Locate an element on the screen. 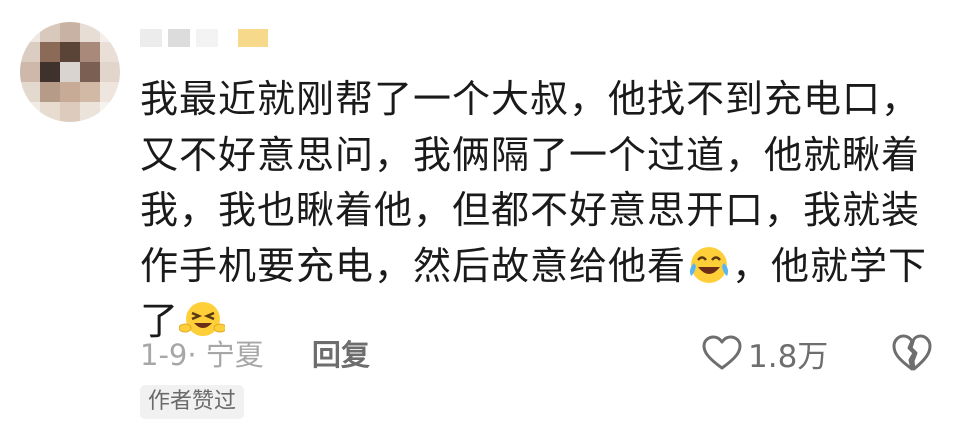 This screenshot has height=432, width=958. comment-date-location: 1-9· 宁夏 is located at coordinates (202, 355).